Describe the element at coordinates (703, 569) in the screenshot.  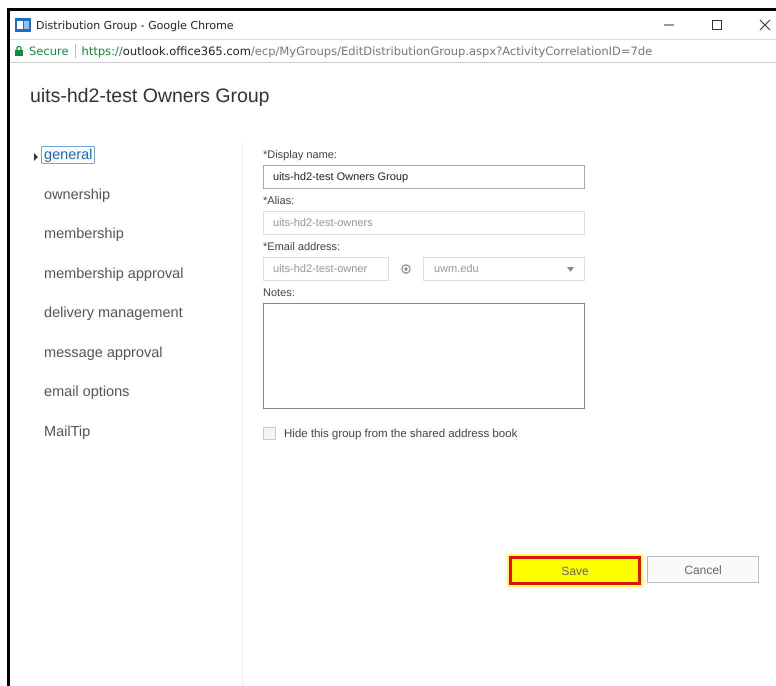
I see `cancel-button: Cancel` at that location.